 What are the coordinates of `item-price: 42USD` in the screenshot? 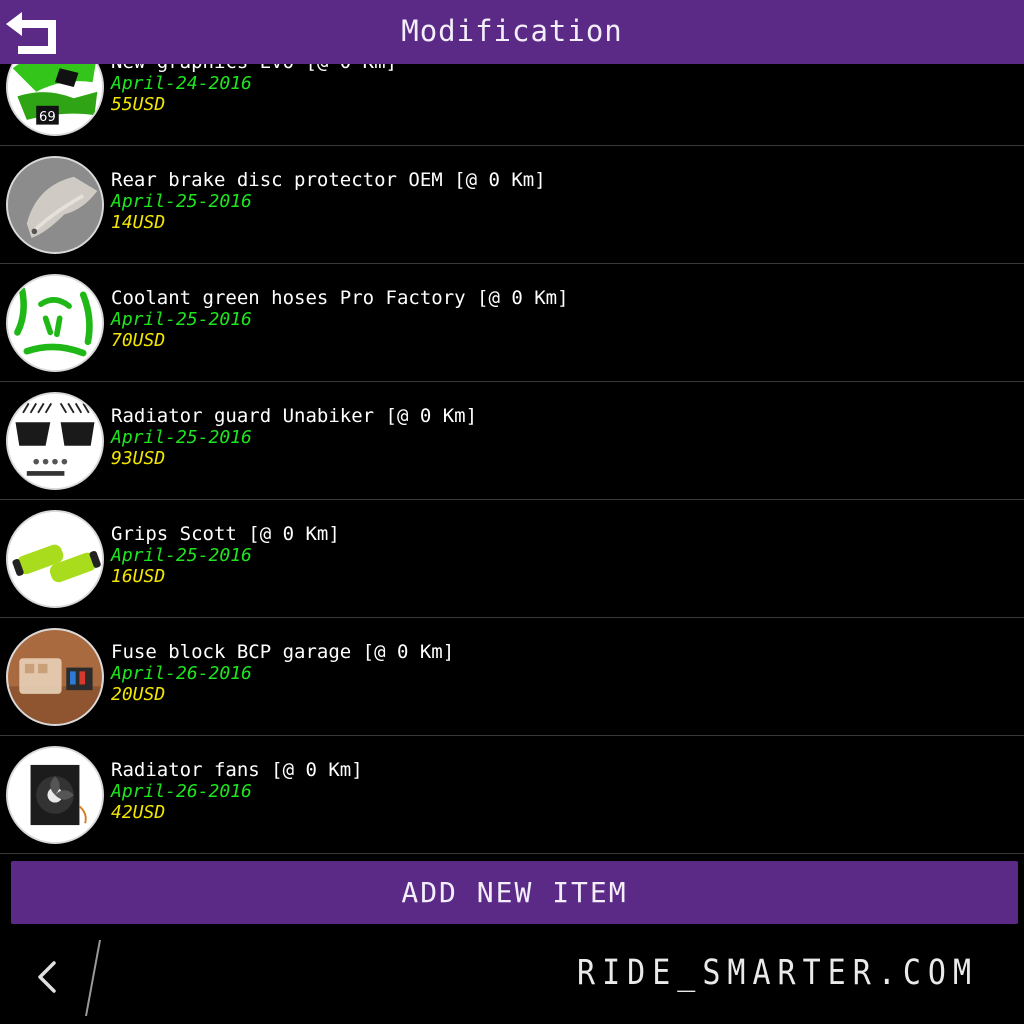 It's located at (138, 812).